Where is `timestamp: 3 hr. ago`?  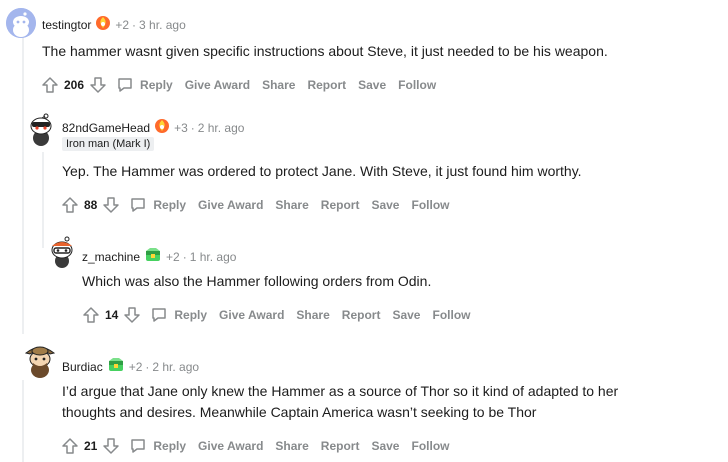
timestamp: 3 hr. ago is located at coordinates (162, 25).